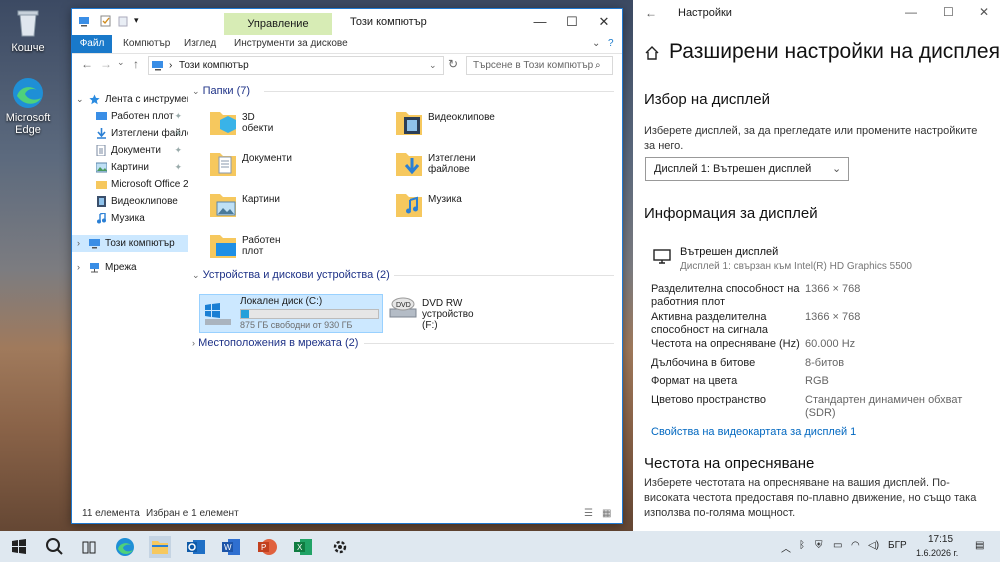  I want to click on qat-dropdown-icon: ▾, so click(140, 21).